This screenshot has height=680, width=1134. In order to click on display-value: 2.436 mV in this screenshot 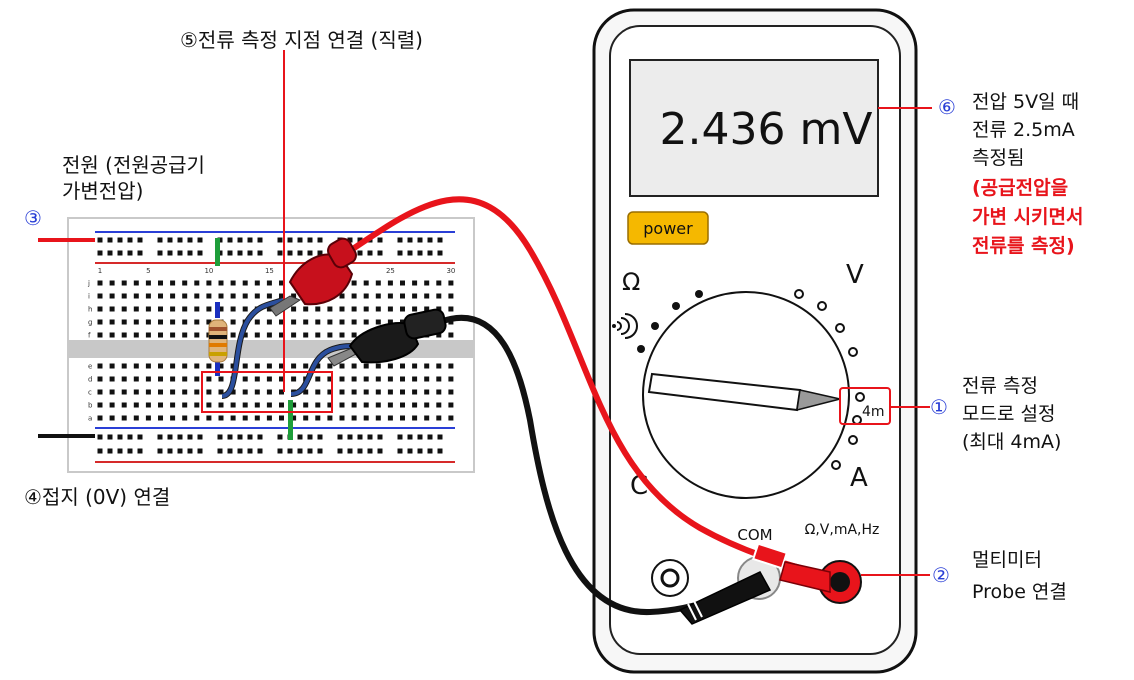, I will do `click(766, 129)`.